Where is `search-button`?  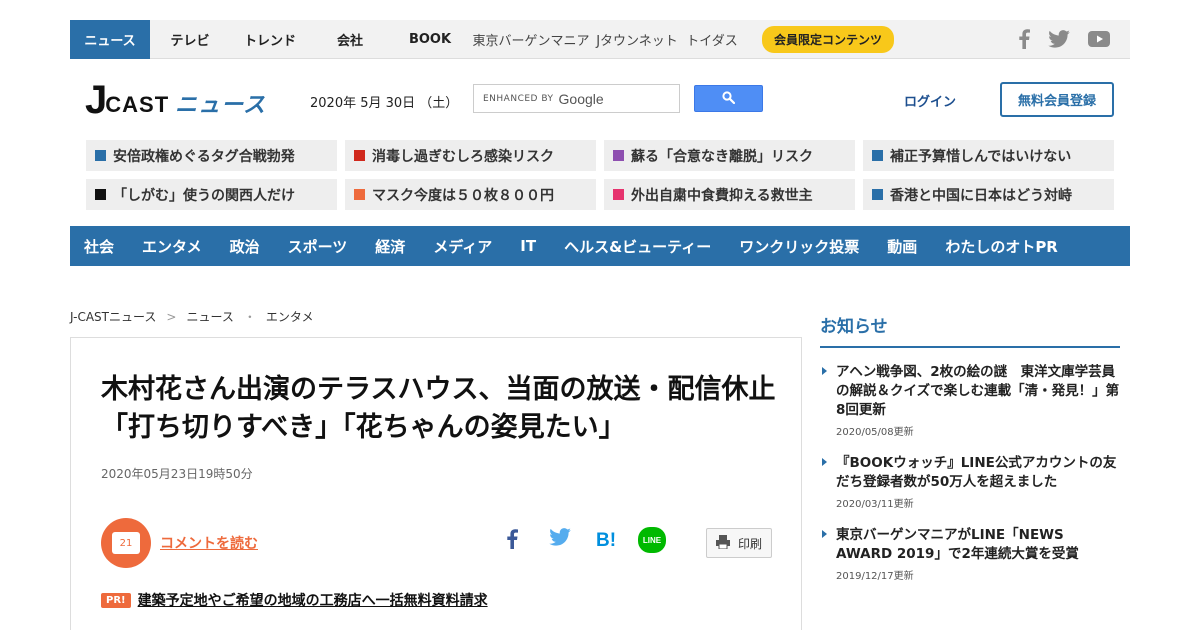 search-button is located at coordinates (728, 98).